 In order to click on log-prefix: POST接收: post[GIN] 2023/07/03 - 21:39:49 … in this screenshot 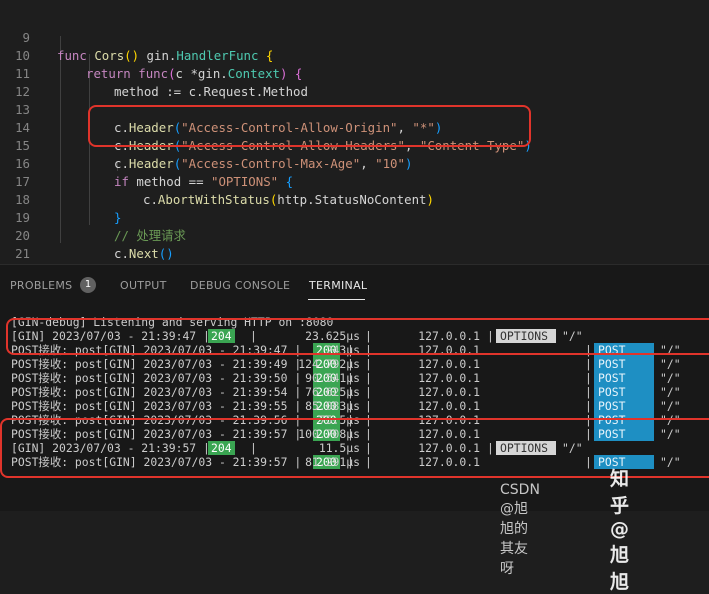, I will do `click(156, 364)`.